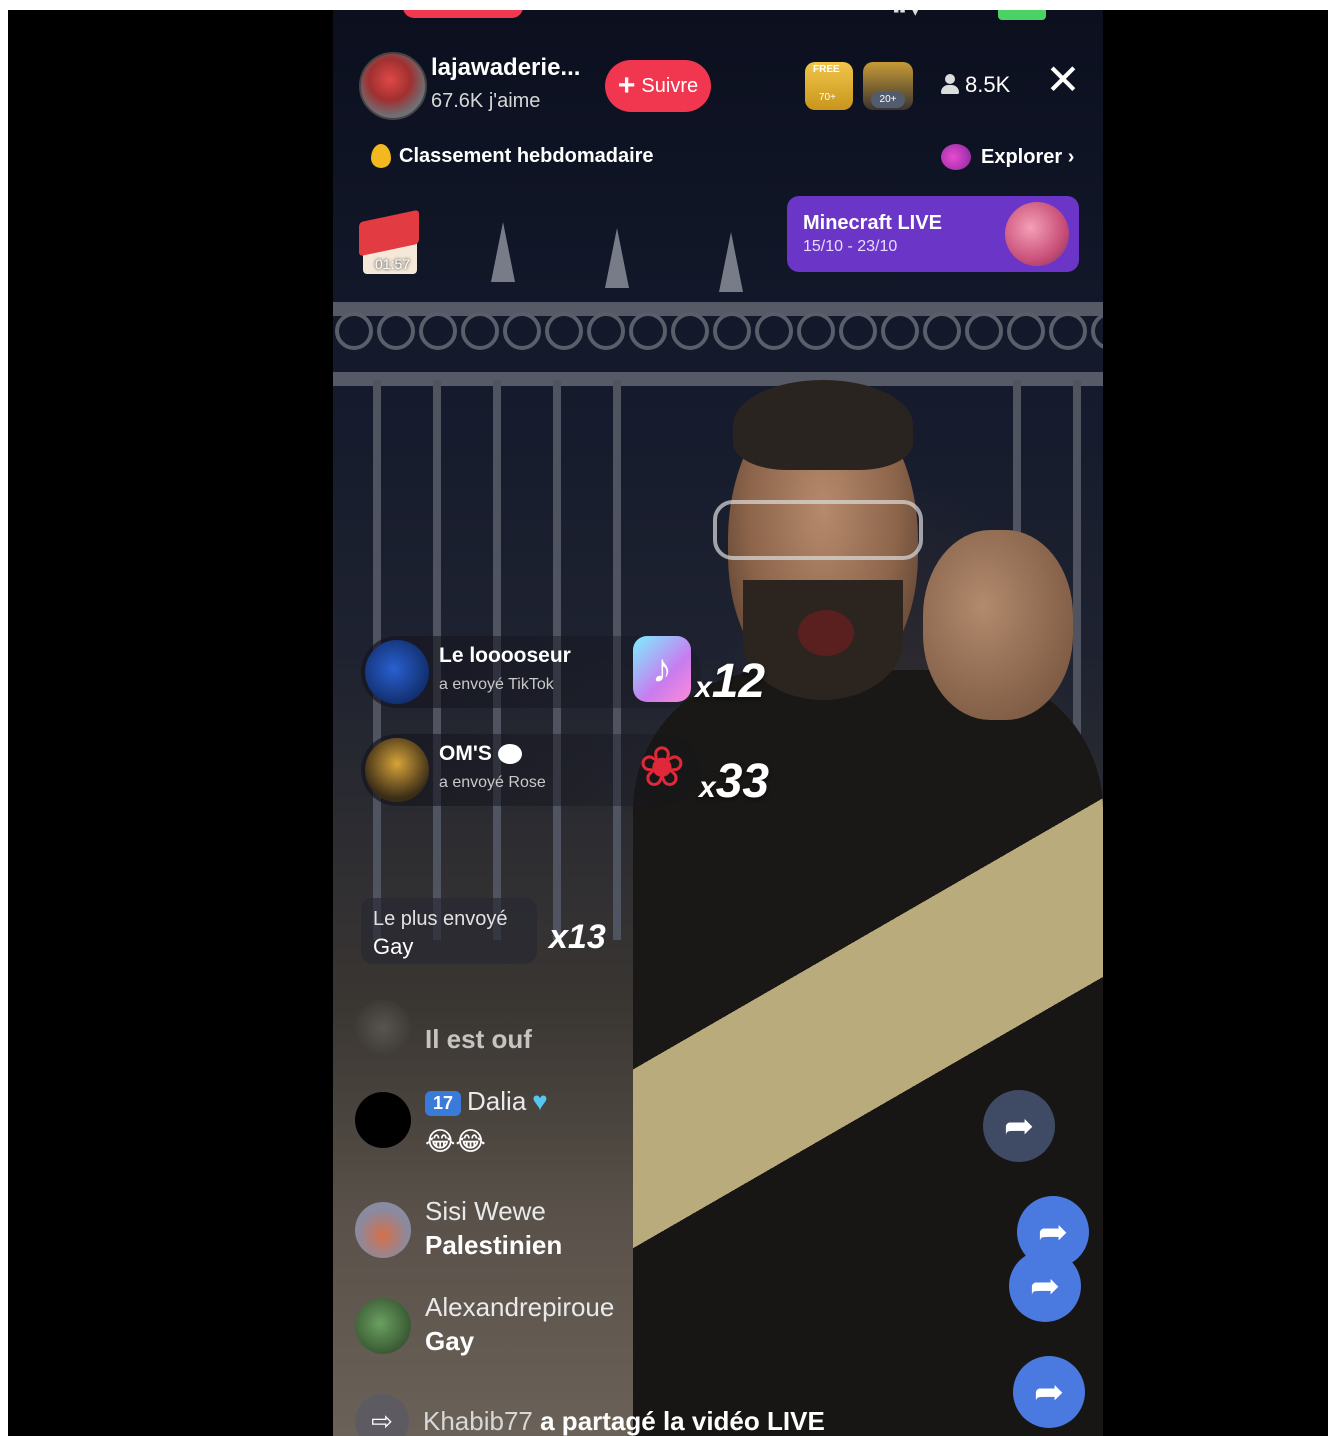  What do you see at coordinates (827, 97) in the screenshot?
I see `badge-count: 70+` at bounding box center [827, 97].